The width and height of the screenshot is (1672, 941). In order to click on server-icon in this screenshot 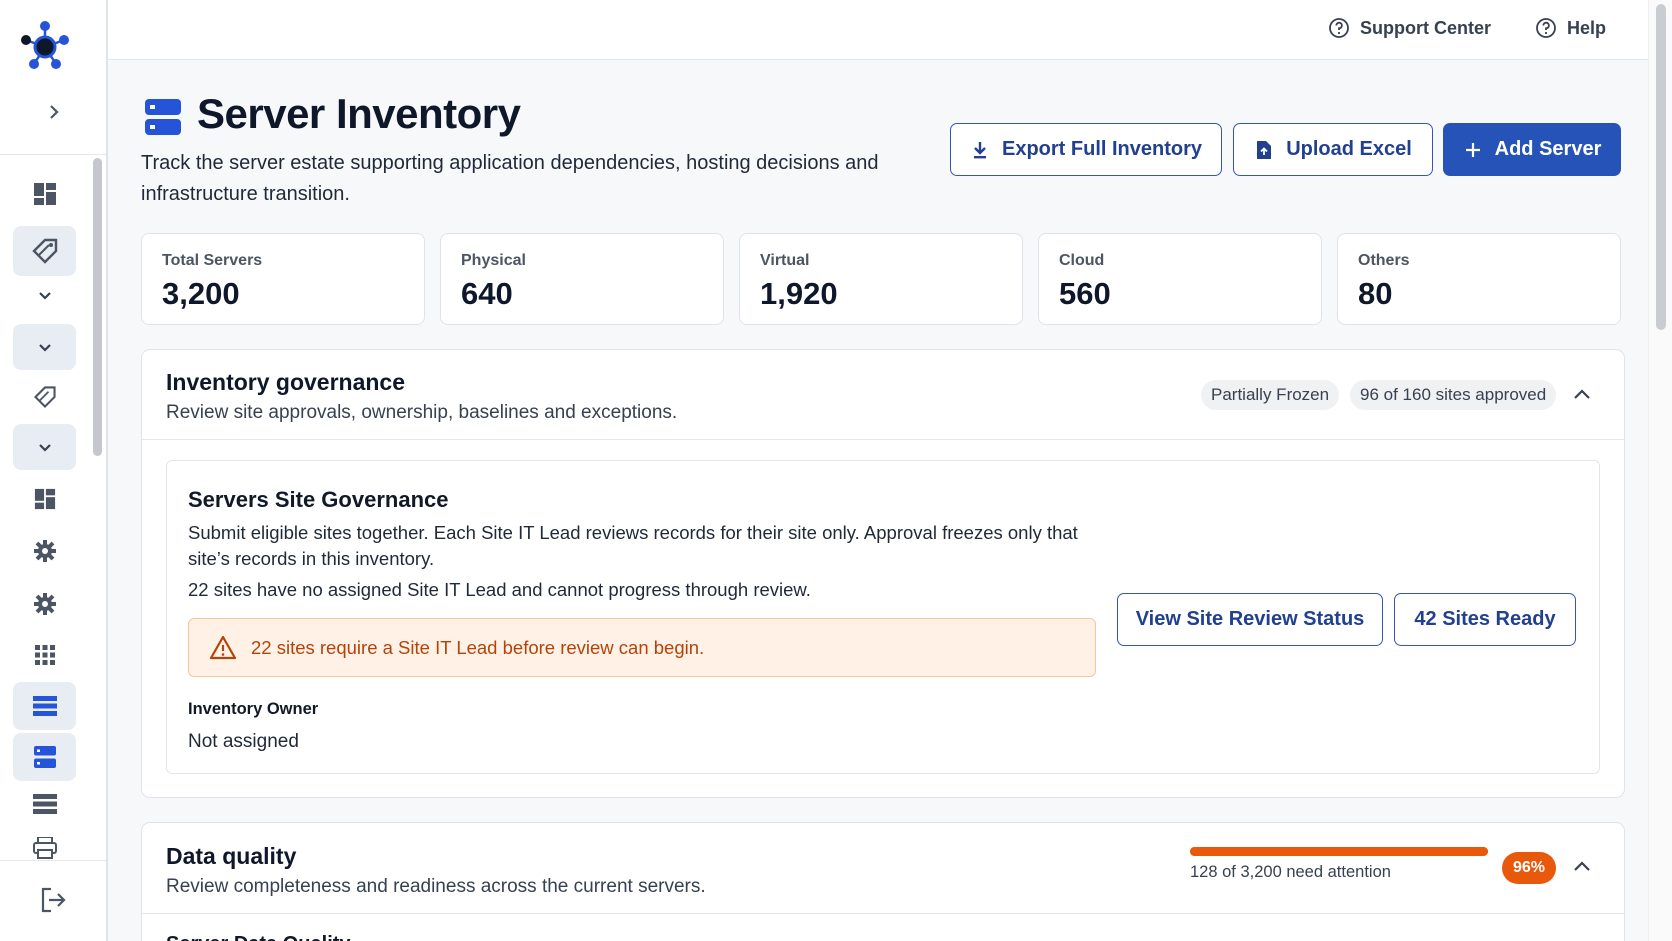, I will do `click(44, 757)`.